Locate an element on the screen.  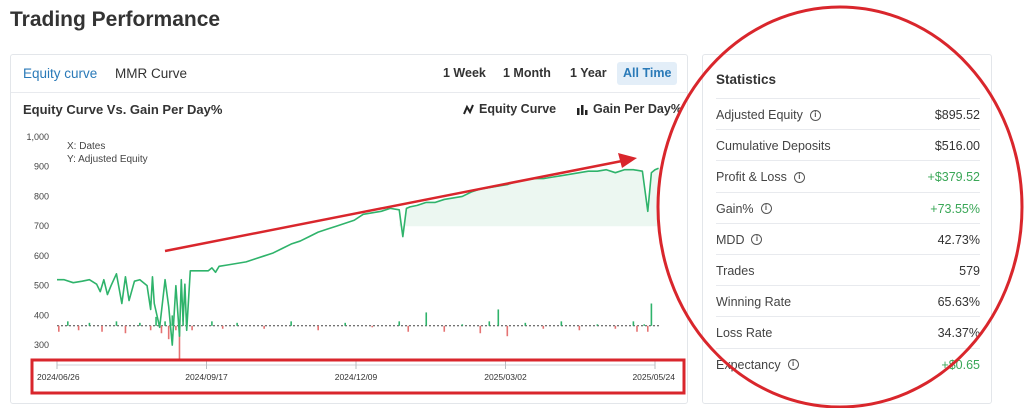
stat-label: MDD i is located at coordinates (739, 239).